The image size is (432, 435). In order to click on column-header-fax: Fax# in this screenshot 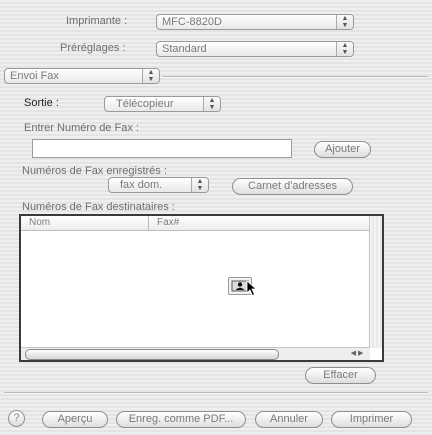, I will do `click(259, 223)`.